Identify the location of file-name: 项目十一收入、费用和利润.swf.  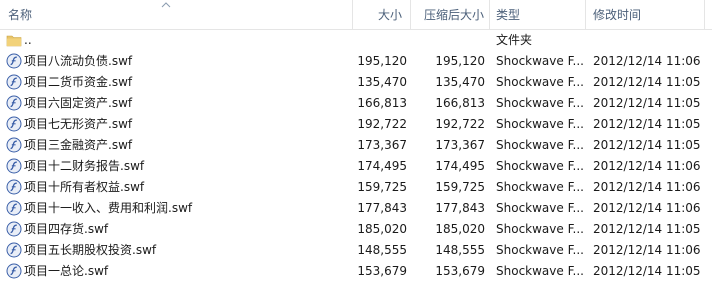
(108, 208).